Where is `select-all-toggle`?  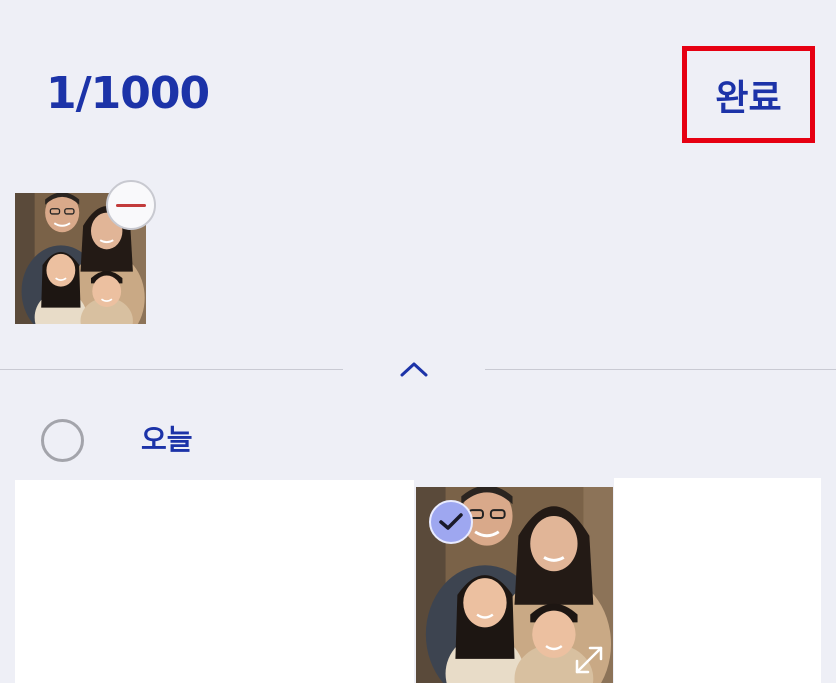 select-all-toggle is located at coordinates (62, 440).